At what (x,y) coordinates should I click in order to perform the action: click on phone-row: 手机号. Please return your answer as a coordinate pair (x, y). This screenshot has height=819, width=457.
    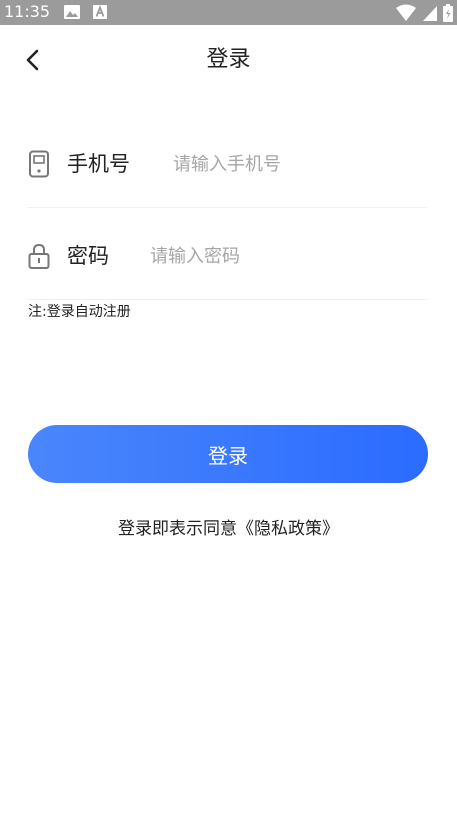
    Looking at the image, I should click on (227, 163).